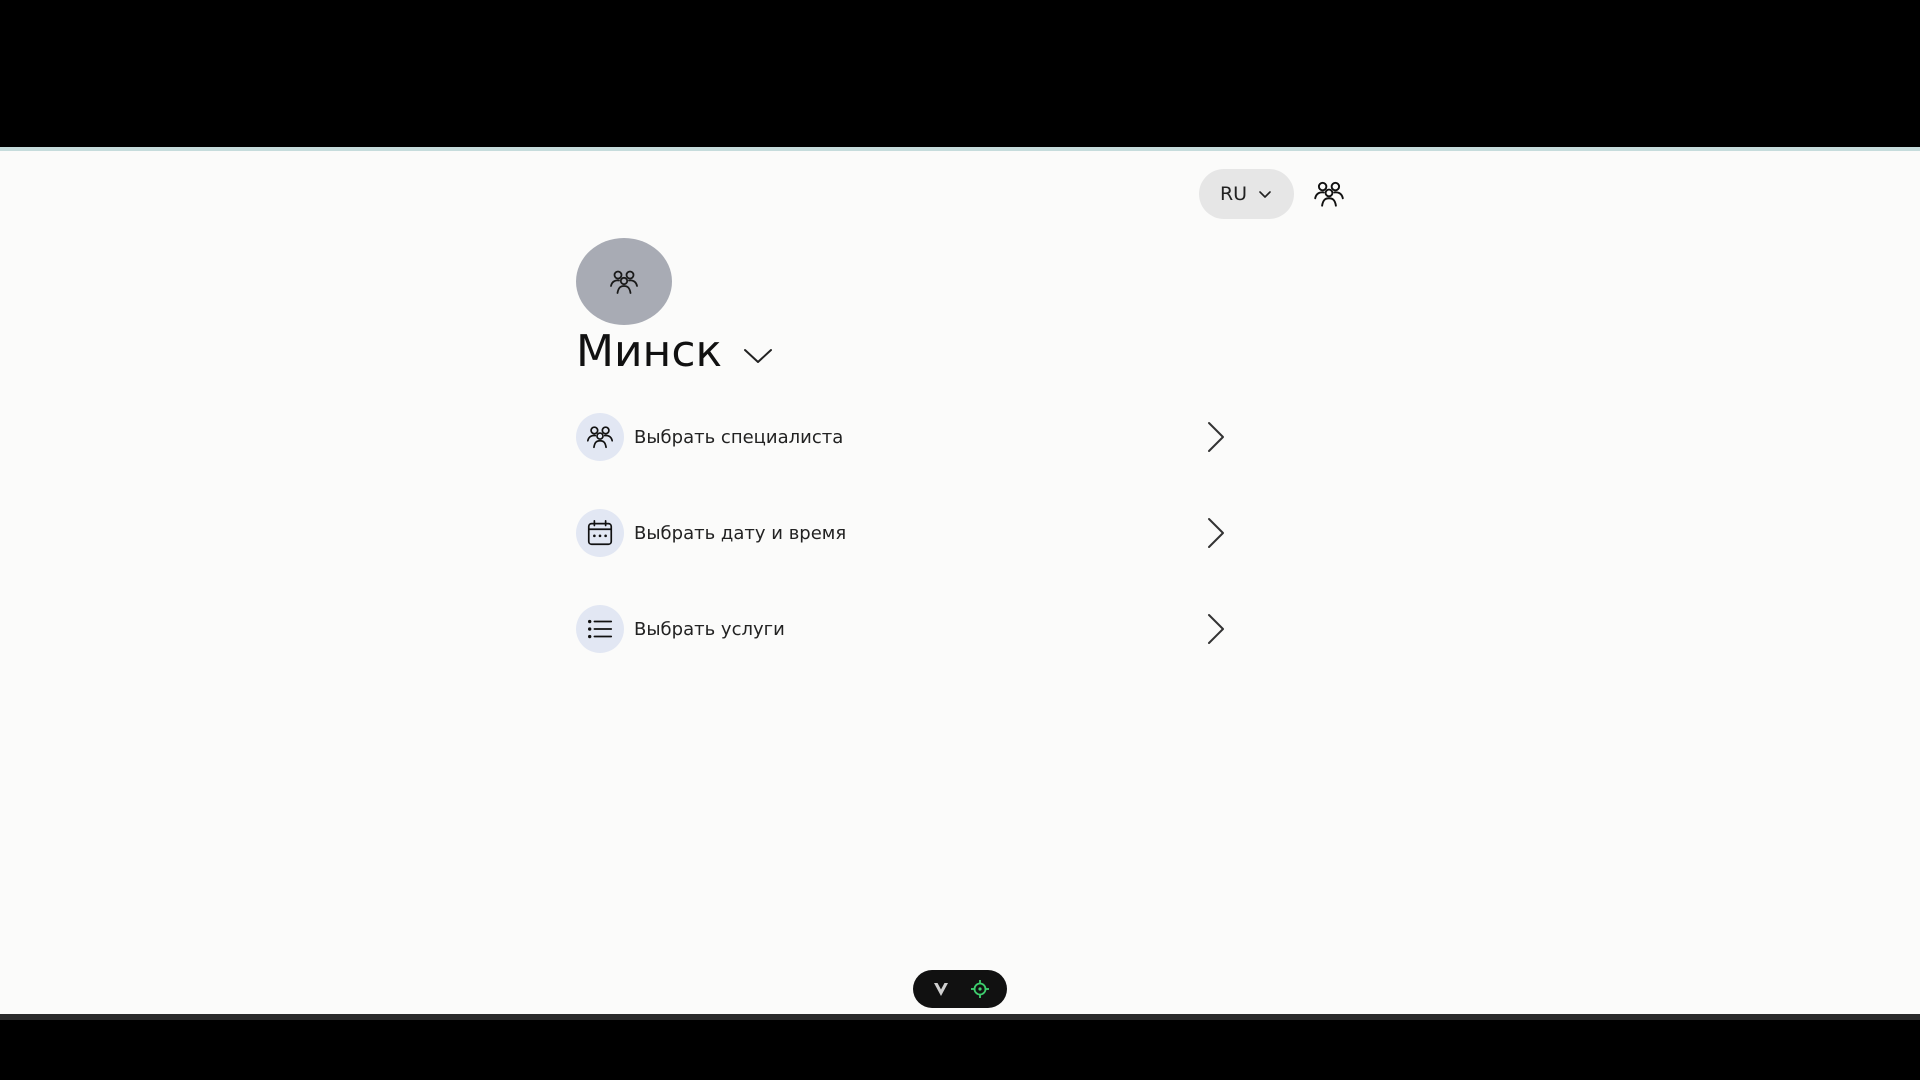  What do you see at coordinates (911, 437) in the screenshot?
I see `select-specialist-row: Выбрать специалиста` at bounding box center [911, 437].